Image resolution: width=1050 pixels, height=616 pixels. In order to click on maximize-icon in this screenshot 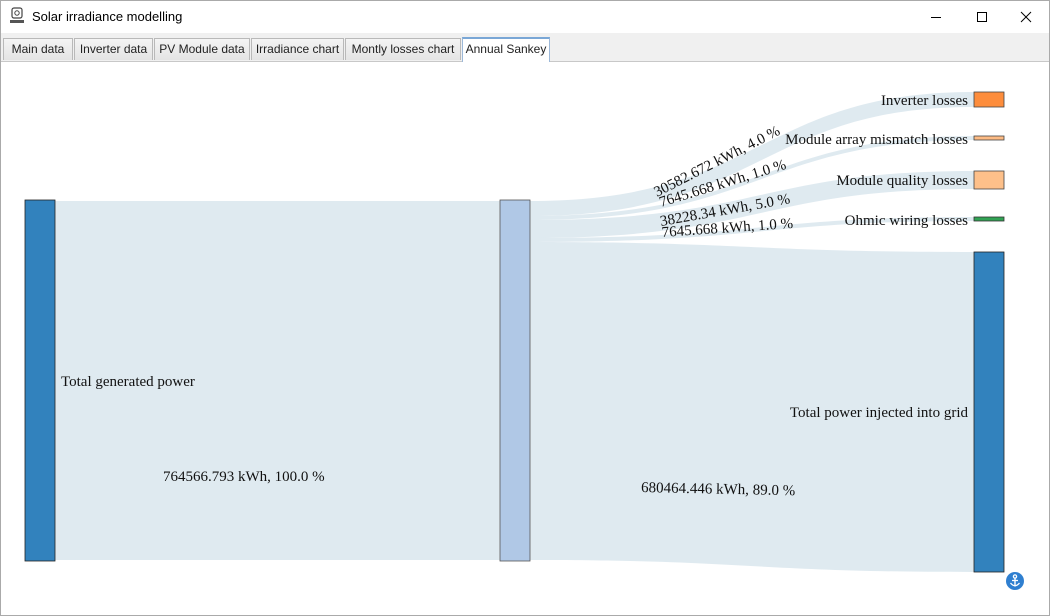, I will do `click(982, 17)`.